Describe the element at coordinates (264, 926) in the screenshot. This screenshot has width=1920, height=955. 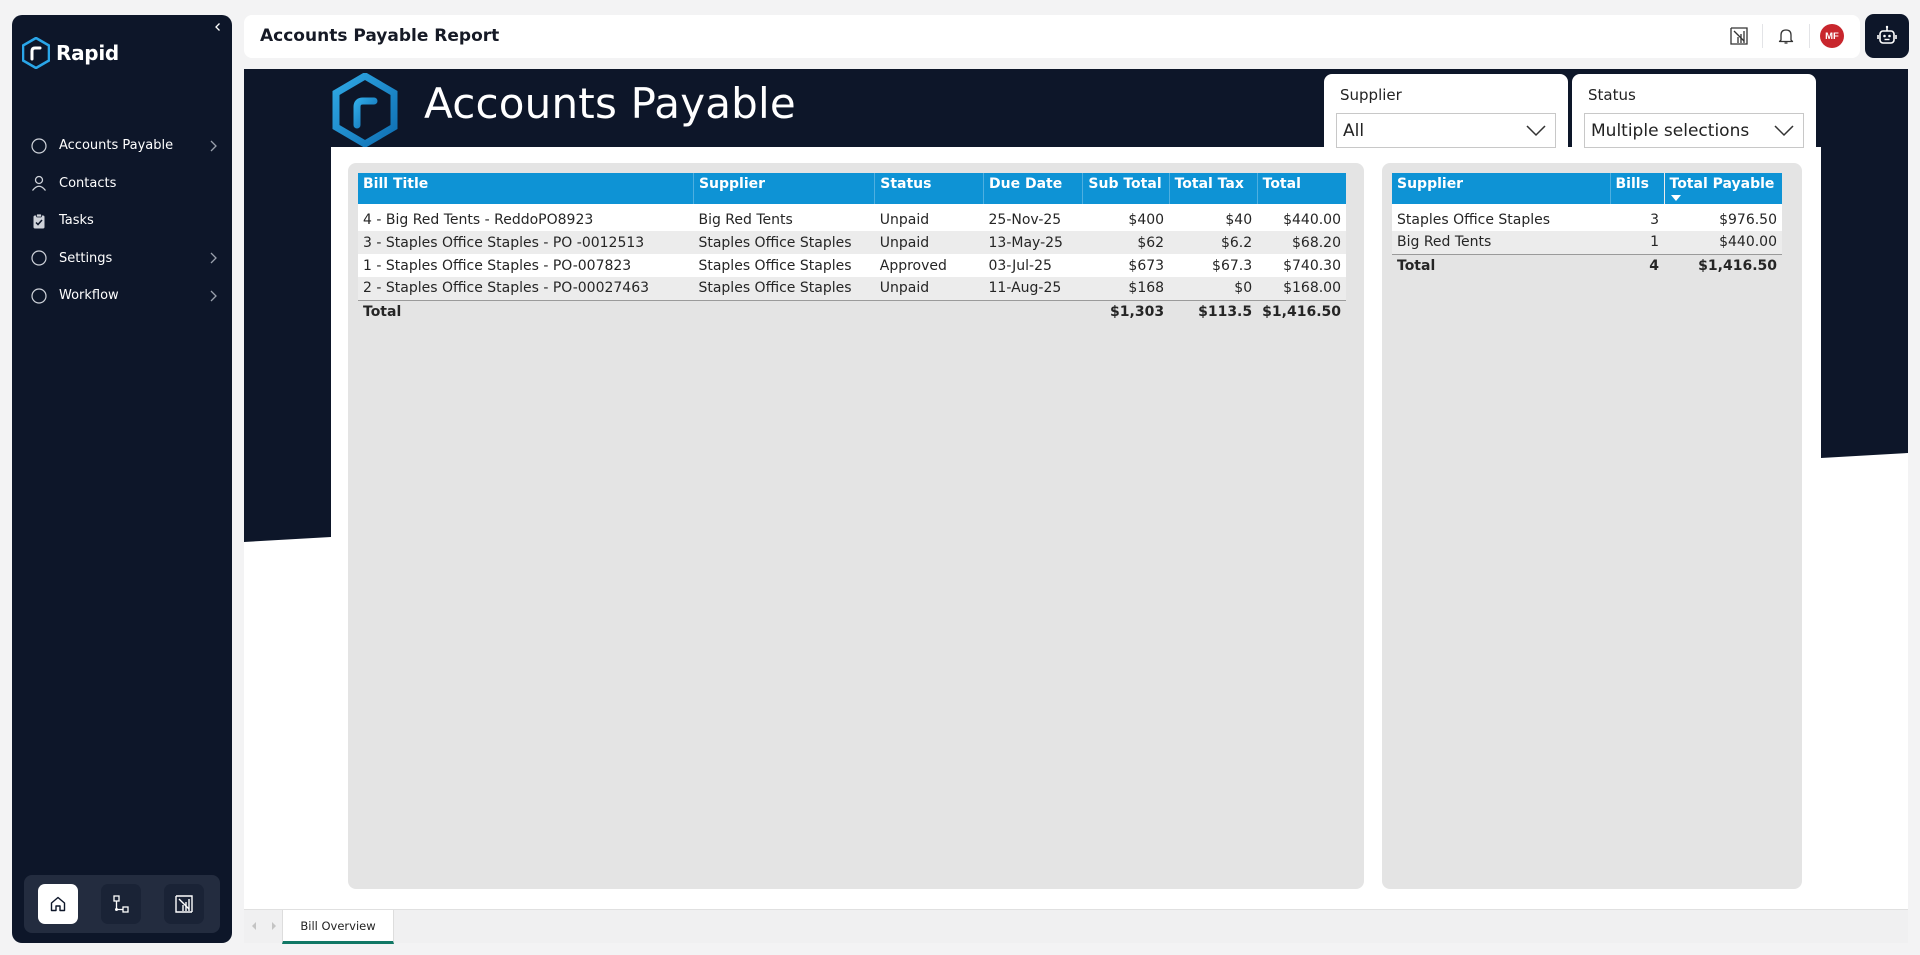
I see `tab-navigation` at that location.